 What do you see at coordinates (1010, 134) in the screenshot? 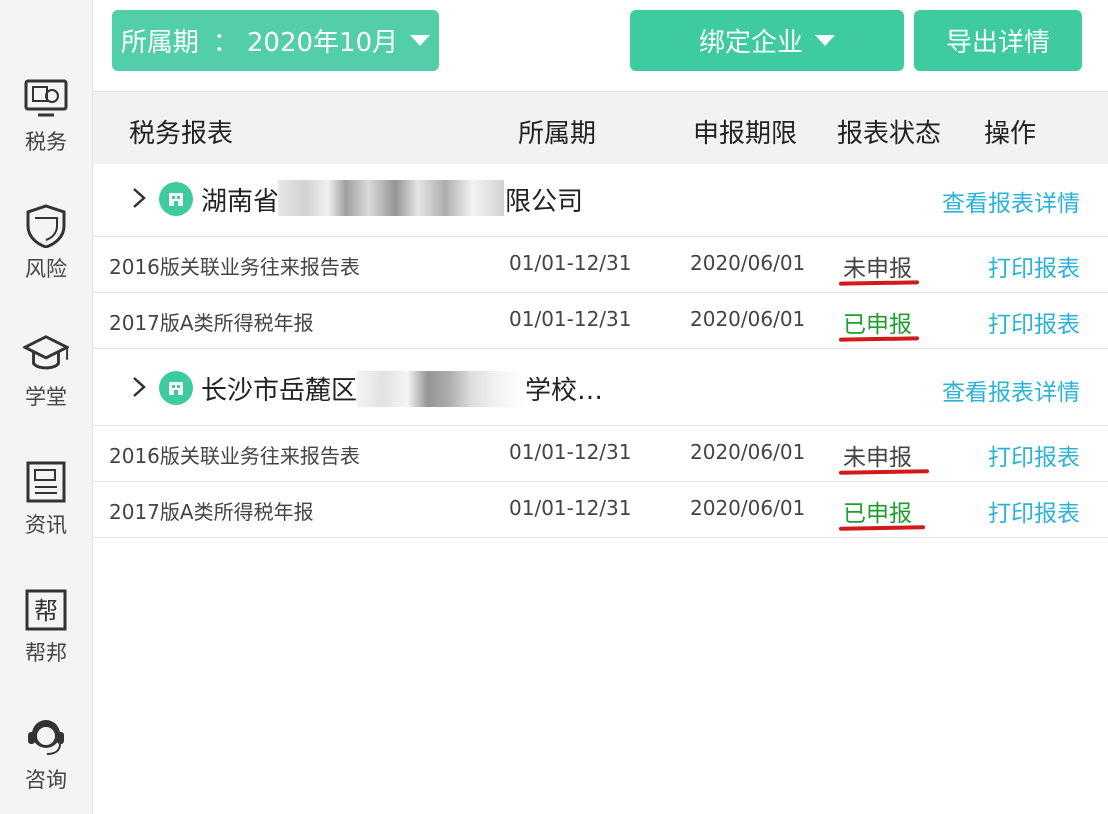
I see `column-header-action: 操作` at bounding box center [1010, 134].